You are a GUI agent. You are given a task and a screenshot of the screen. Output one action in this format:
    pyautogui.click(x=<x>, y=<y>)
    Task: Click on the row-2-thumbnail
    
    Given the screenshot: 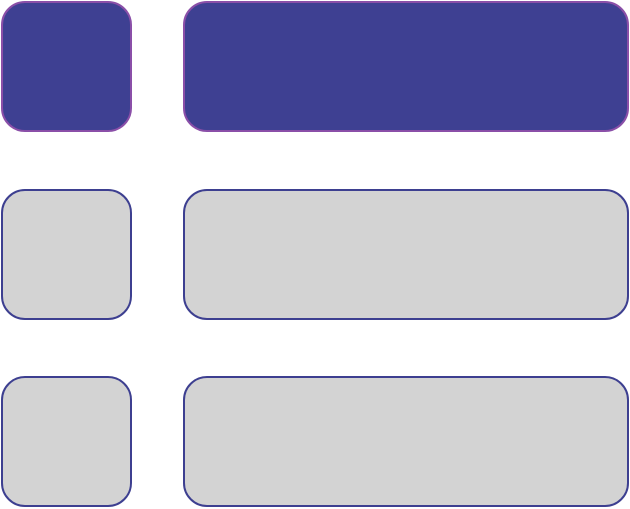 What is the action you would take?
    pyautogui.click(x=66, y=254)
    